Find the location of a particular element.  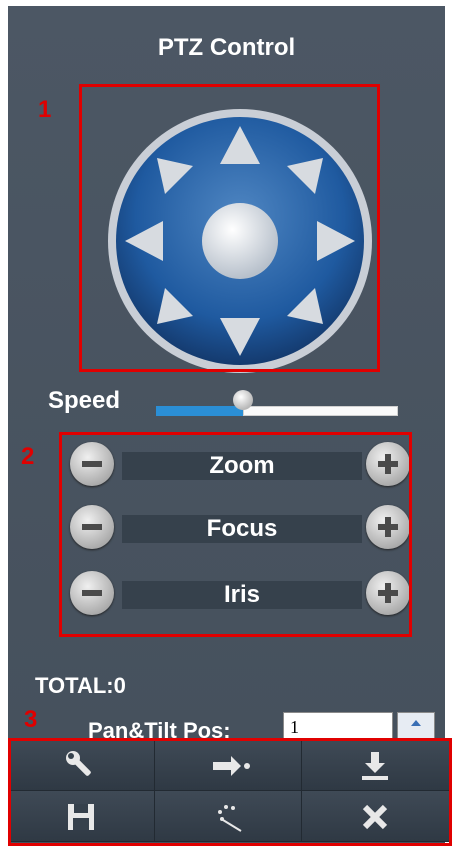

speed-slider-fill is located at coordinates (199, 411).